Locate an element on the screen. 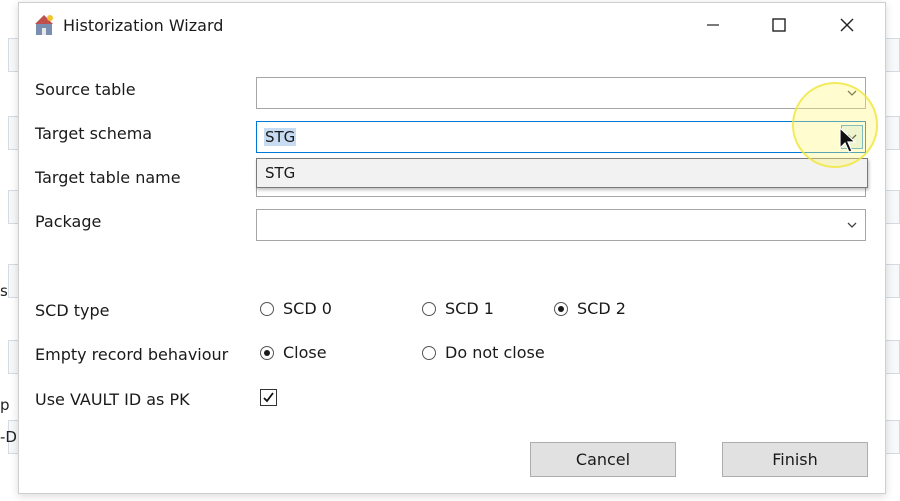  radio-label: SCD 2 is located at coordinates (601, 308).